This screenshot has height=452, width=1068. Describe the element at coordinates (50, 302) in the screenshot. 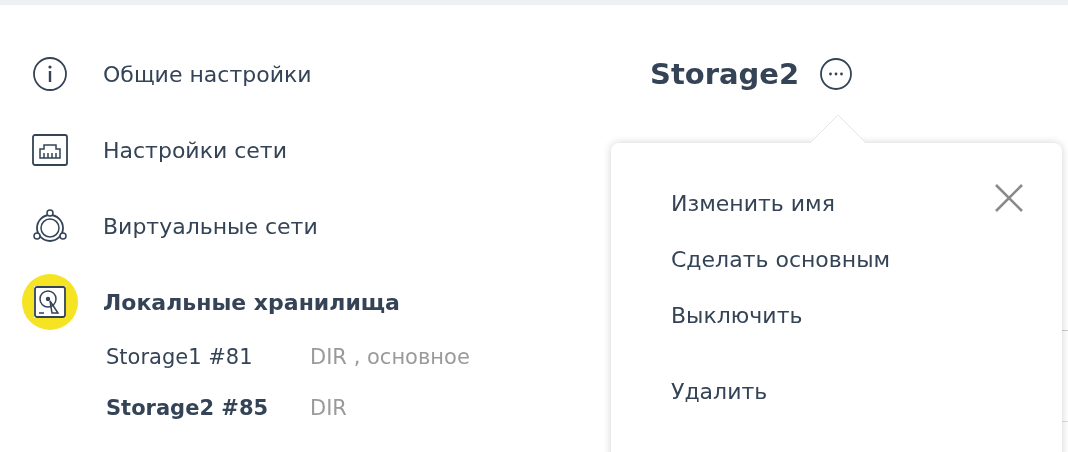

I see `hard-disk-icon` at that location.